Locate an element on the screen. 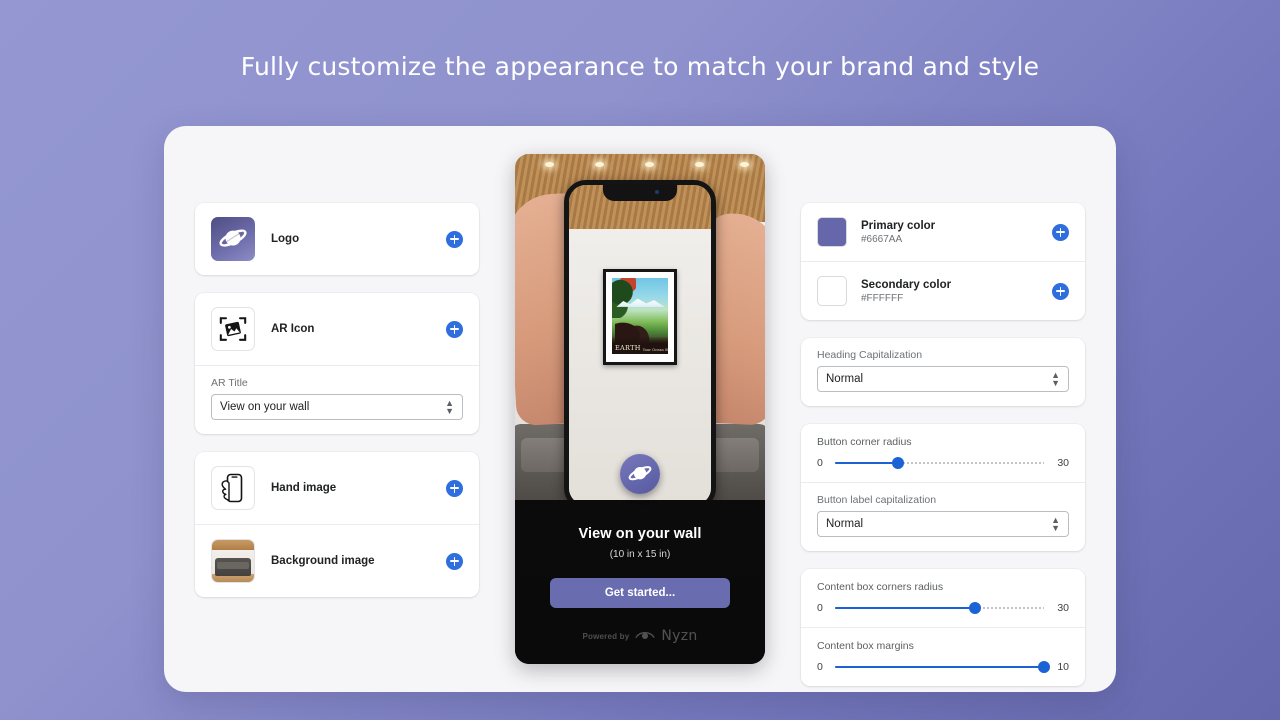  hand-holding-phone-icon is located at coordinates (233, 488).